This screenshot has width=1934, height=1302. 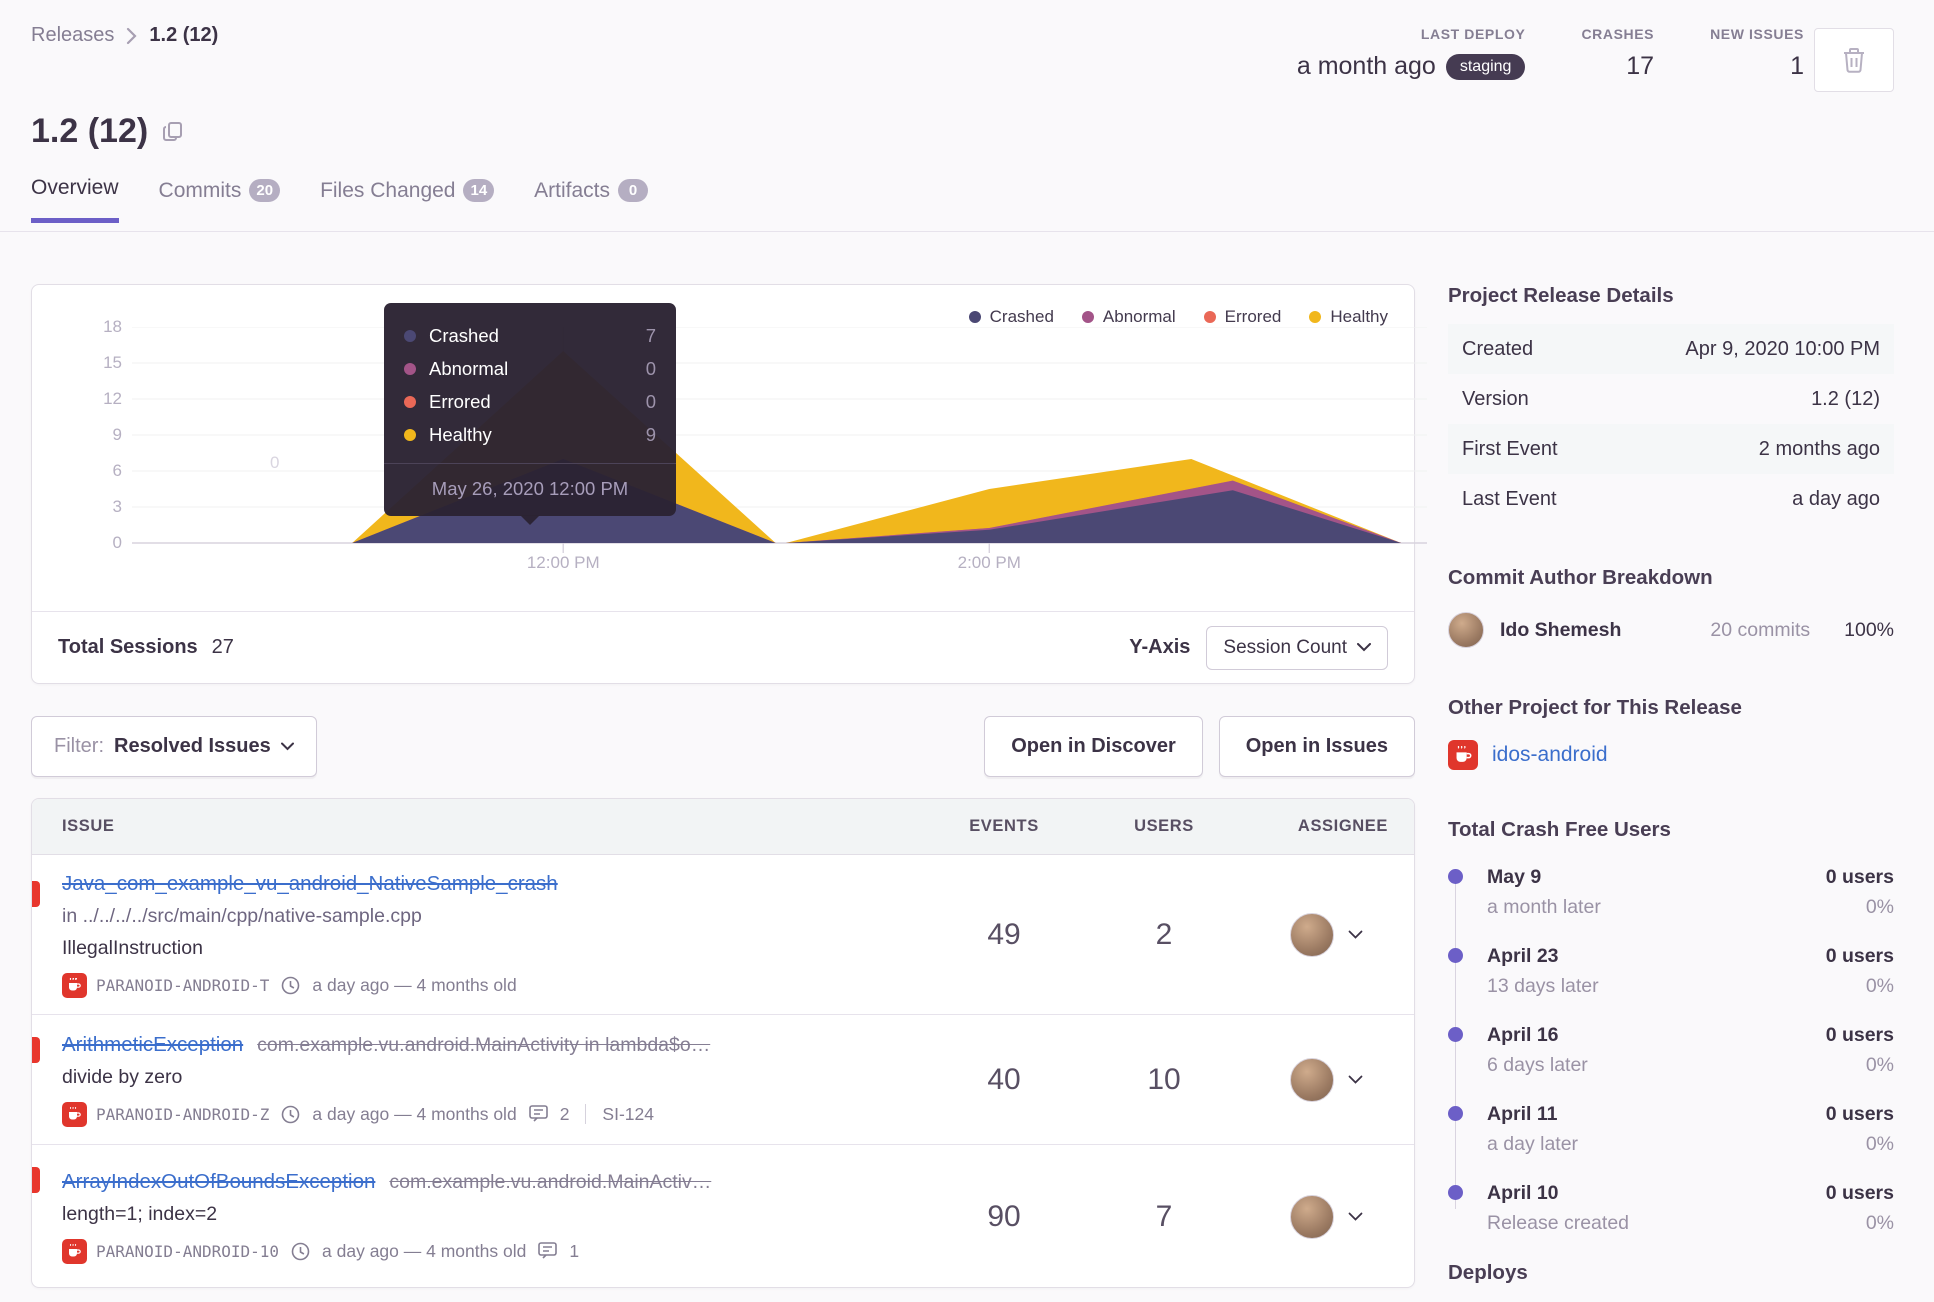 What do you see at coordinates (1466, 630) in the screenshot?
I see `author-avatar` at bounding box center [1466, 630].